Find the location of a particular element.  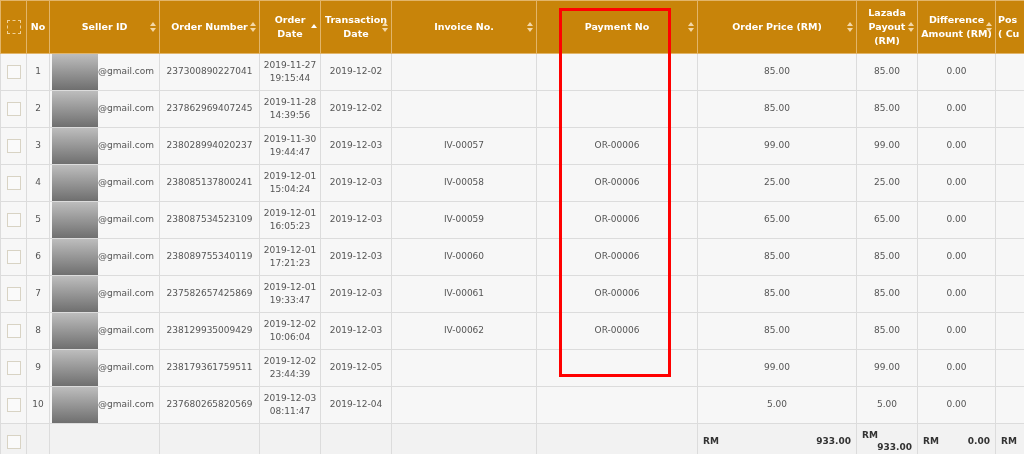

column-header: Order Number is located at coordinates (209, 27).